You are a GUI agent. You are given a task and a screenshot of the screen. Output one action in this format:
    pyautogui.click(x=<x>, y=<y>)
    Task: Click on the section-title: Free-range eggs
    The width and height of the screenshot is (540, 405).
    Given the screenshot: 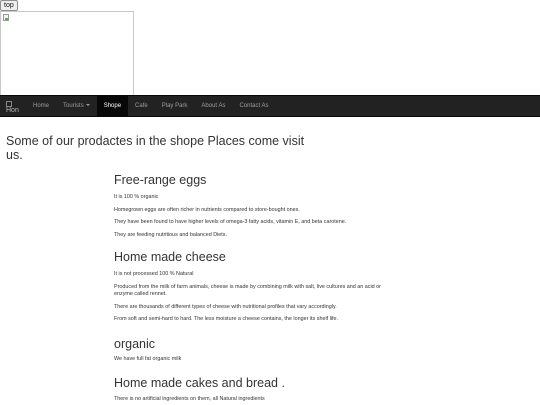 What is the action you would take?
    pyautogui.click(x=160, y=180)
    